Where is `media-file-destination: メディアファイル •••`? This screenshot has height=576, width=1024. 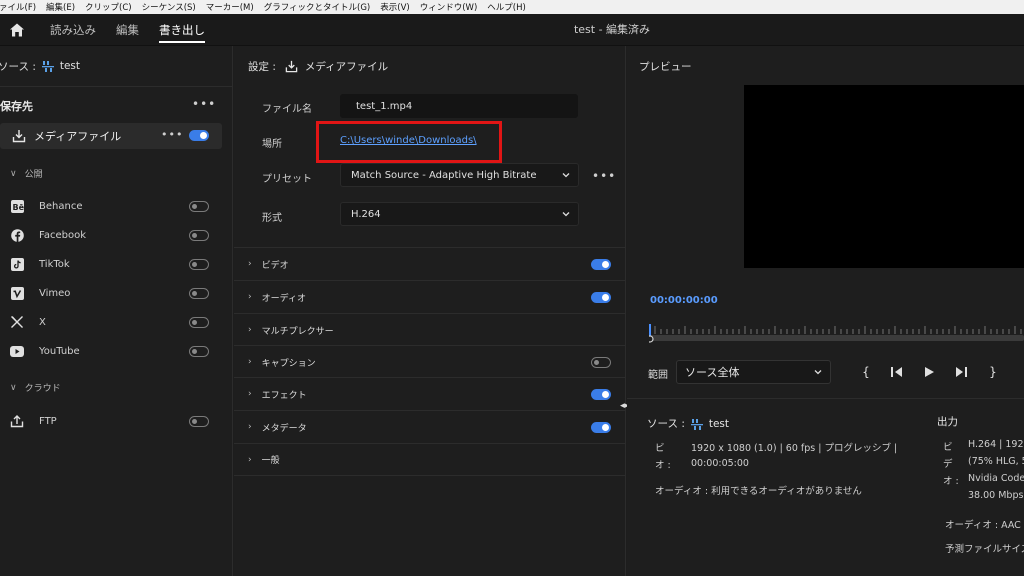 media-file-destination: メディアファイル ••• is located at coordinates (111, 136).